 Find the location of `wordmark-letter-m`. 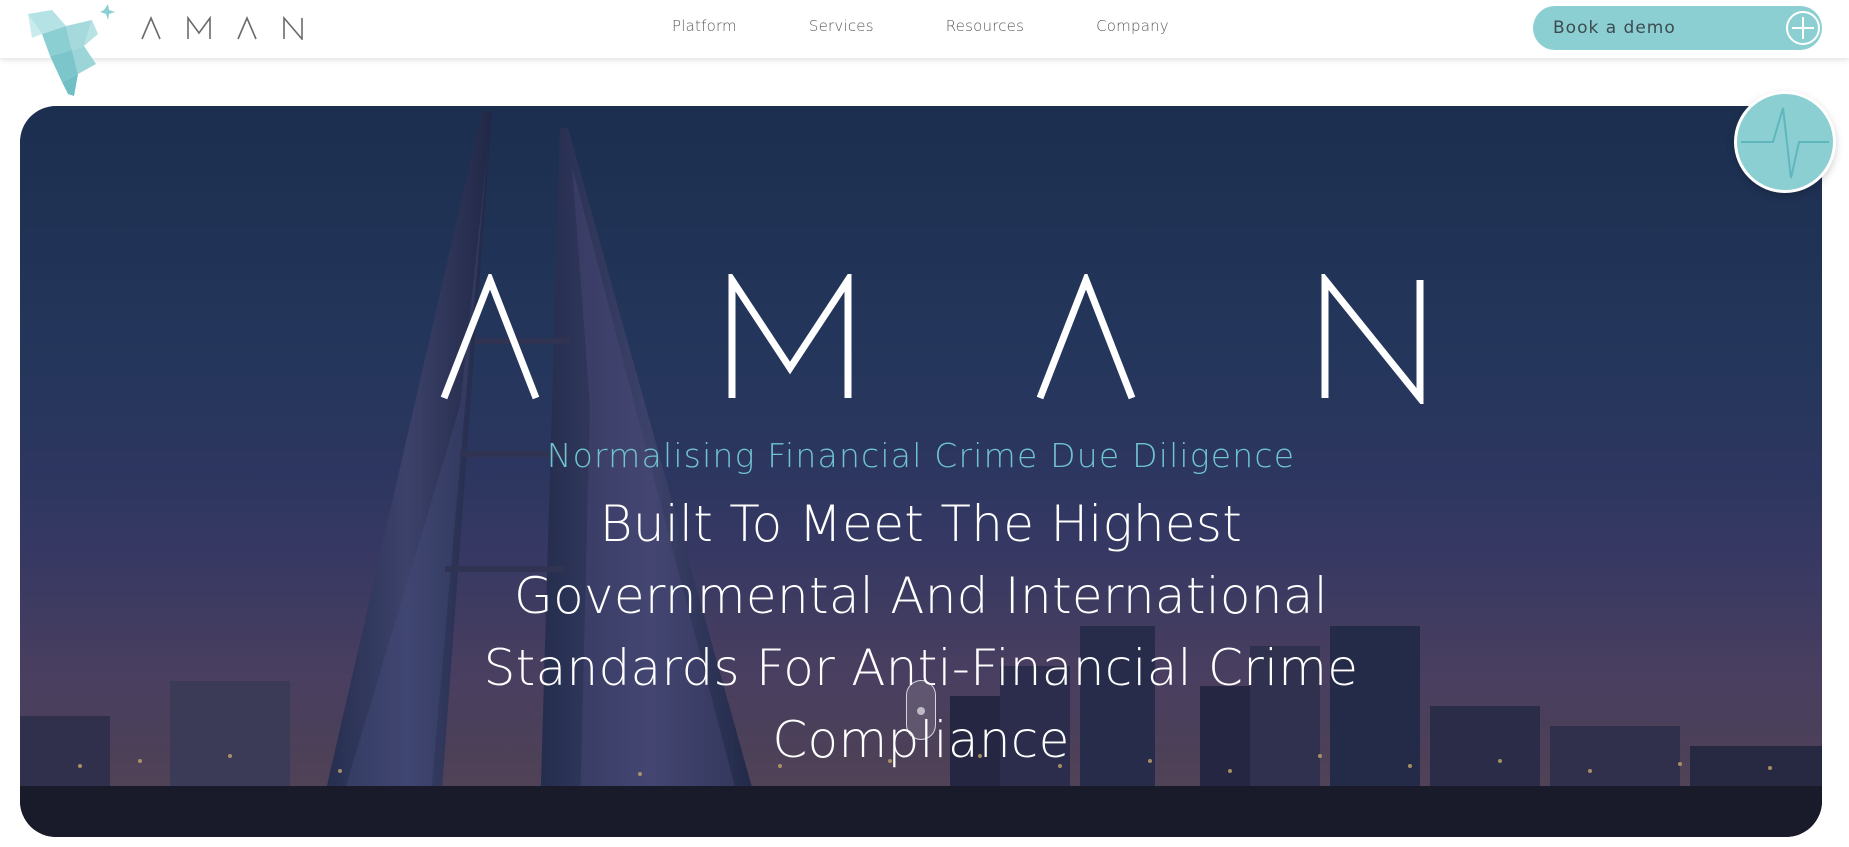

wordmark-letter-m is located at coordinates (199, 27).